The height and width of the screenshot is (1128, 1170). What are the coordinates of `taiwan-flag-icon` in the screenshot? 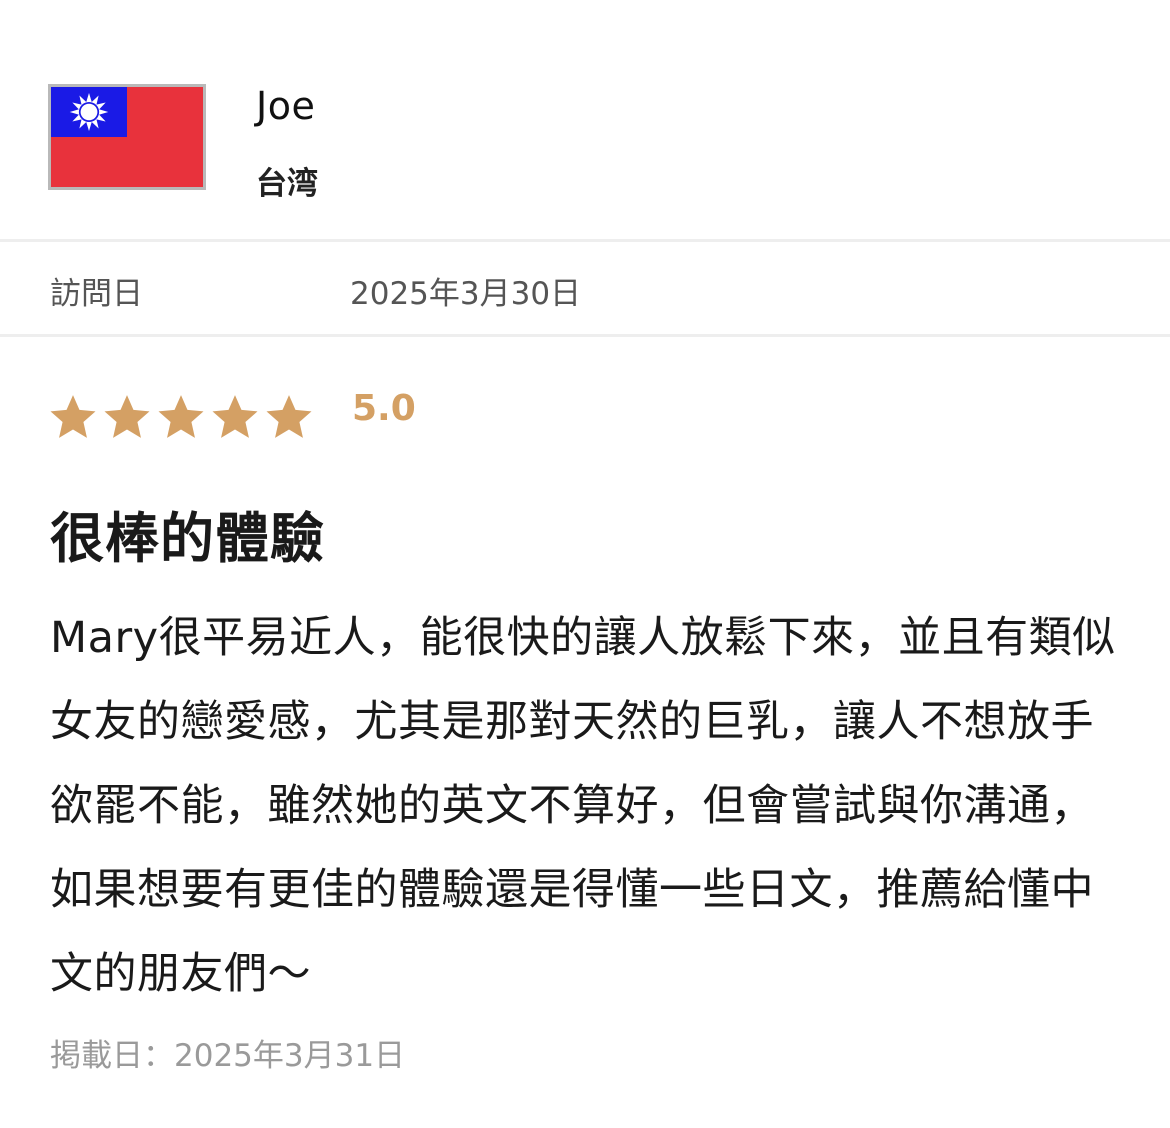 It's located at (127, 137).